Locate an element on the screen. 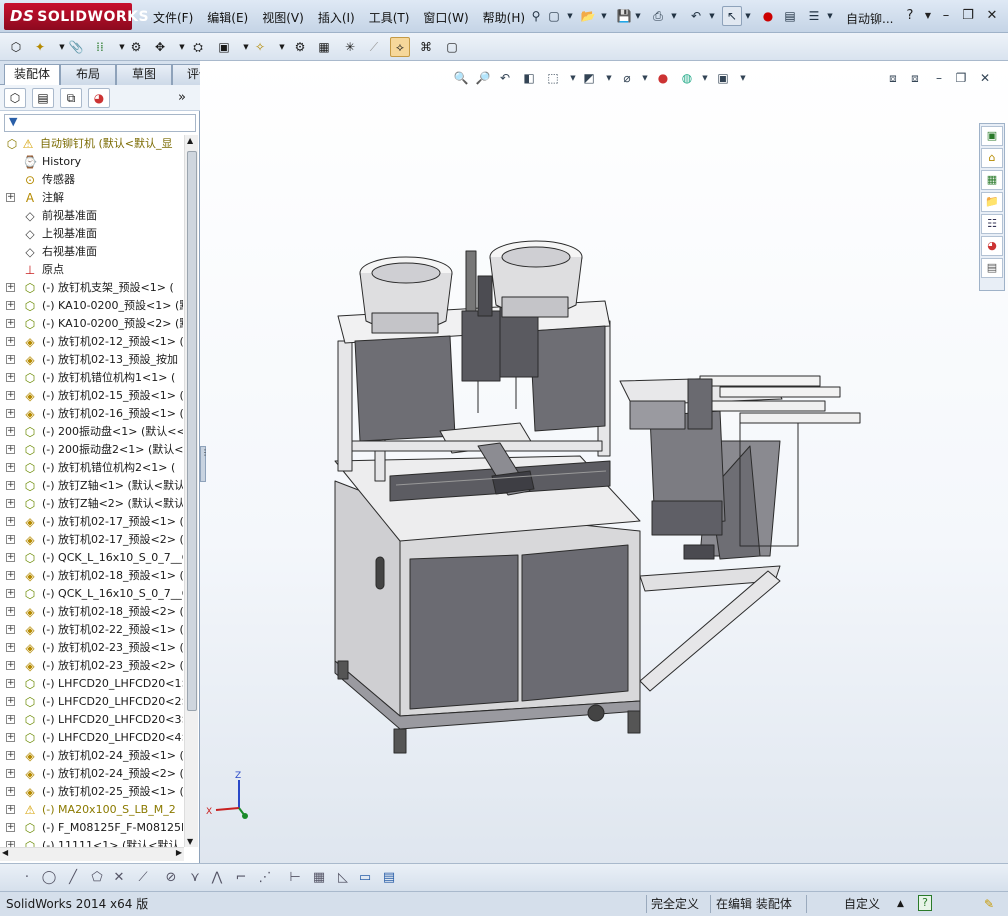 Image resolution: width=1008 pixels, height=916 pixels. mate-icon: 📎 is located at coordinates (76, 47).